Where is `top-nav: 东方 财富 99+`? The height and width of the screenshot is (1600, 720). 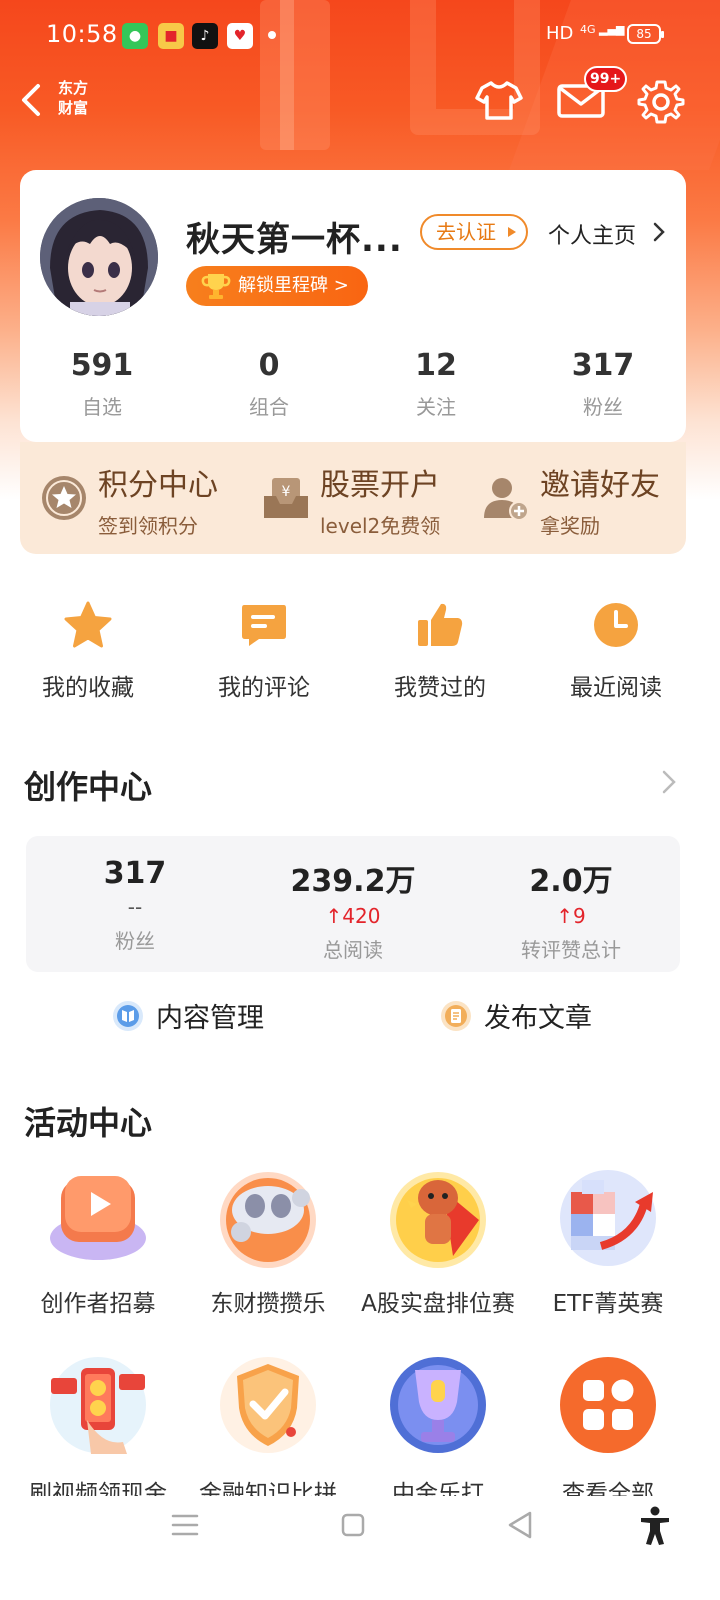 top-nav: 东方 财富 99+ is located at coordinates (360, 103).